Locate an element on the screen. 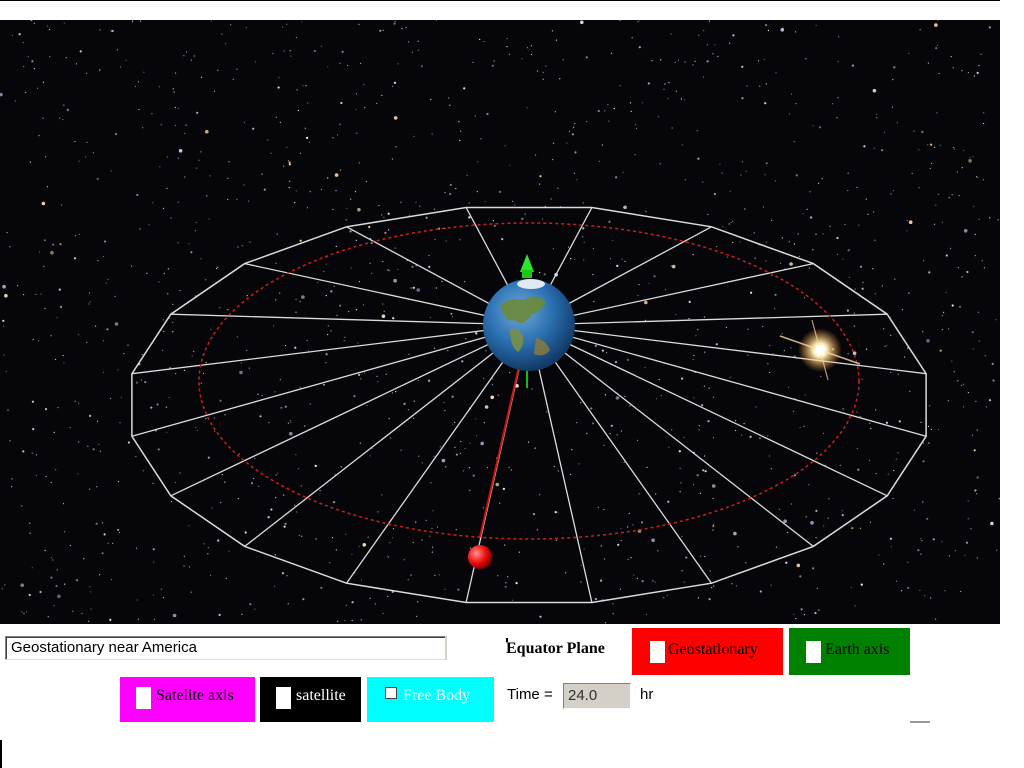  geostationary-toggle: Geostationary is located at coordinates (707, 651).